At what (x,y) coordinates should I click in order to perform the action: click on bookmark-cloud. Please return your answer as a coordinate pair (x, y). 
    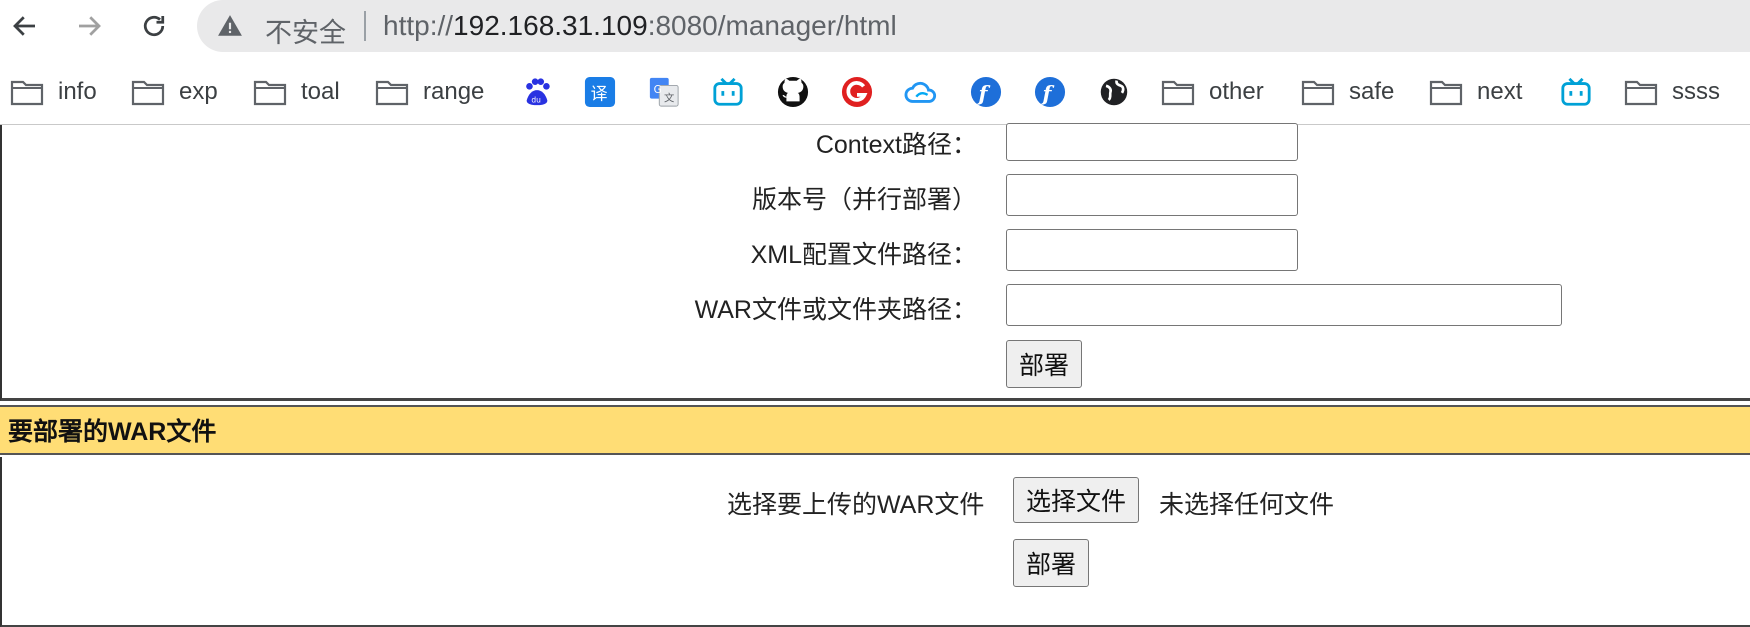
    Looking at the image, I should click on (921, 92).